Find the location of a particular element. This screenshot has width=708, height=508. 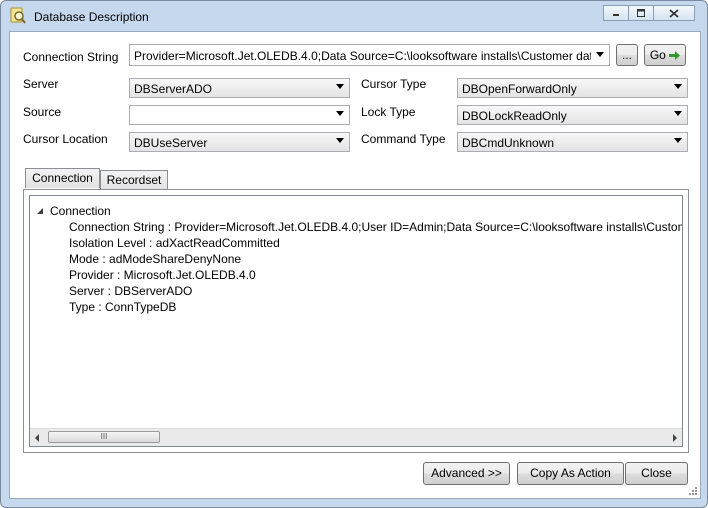

go-button: Go is located at coordinates (665, 55).